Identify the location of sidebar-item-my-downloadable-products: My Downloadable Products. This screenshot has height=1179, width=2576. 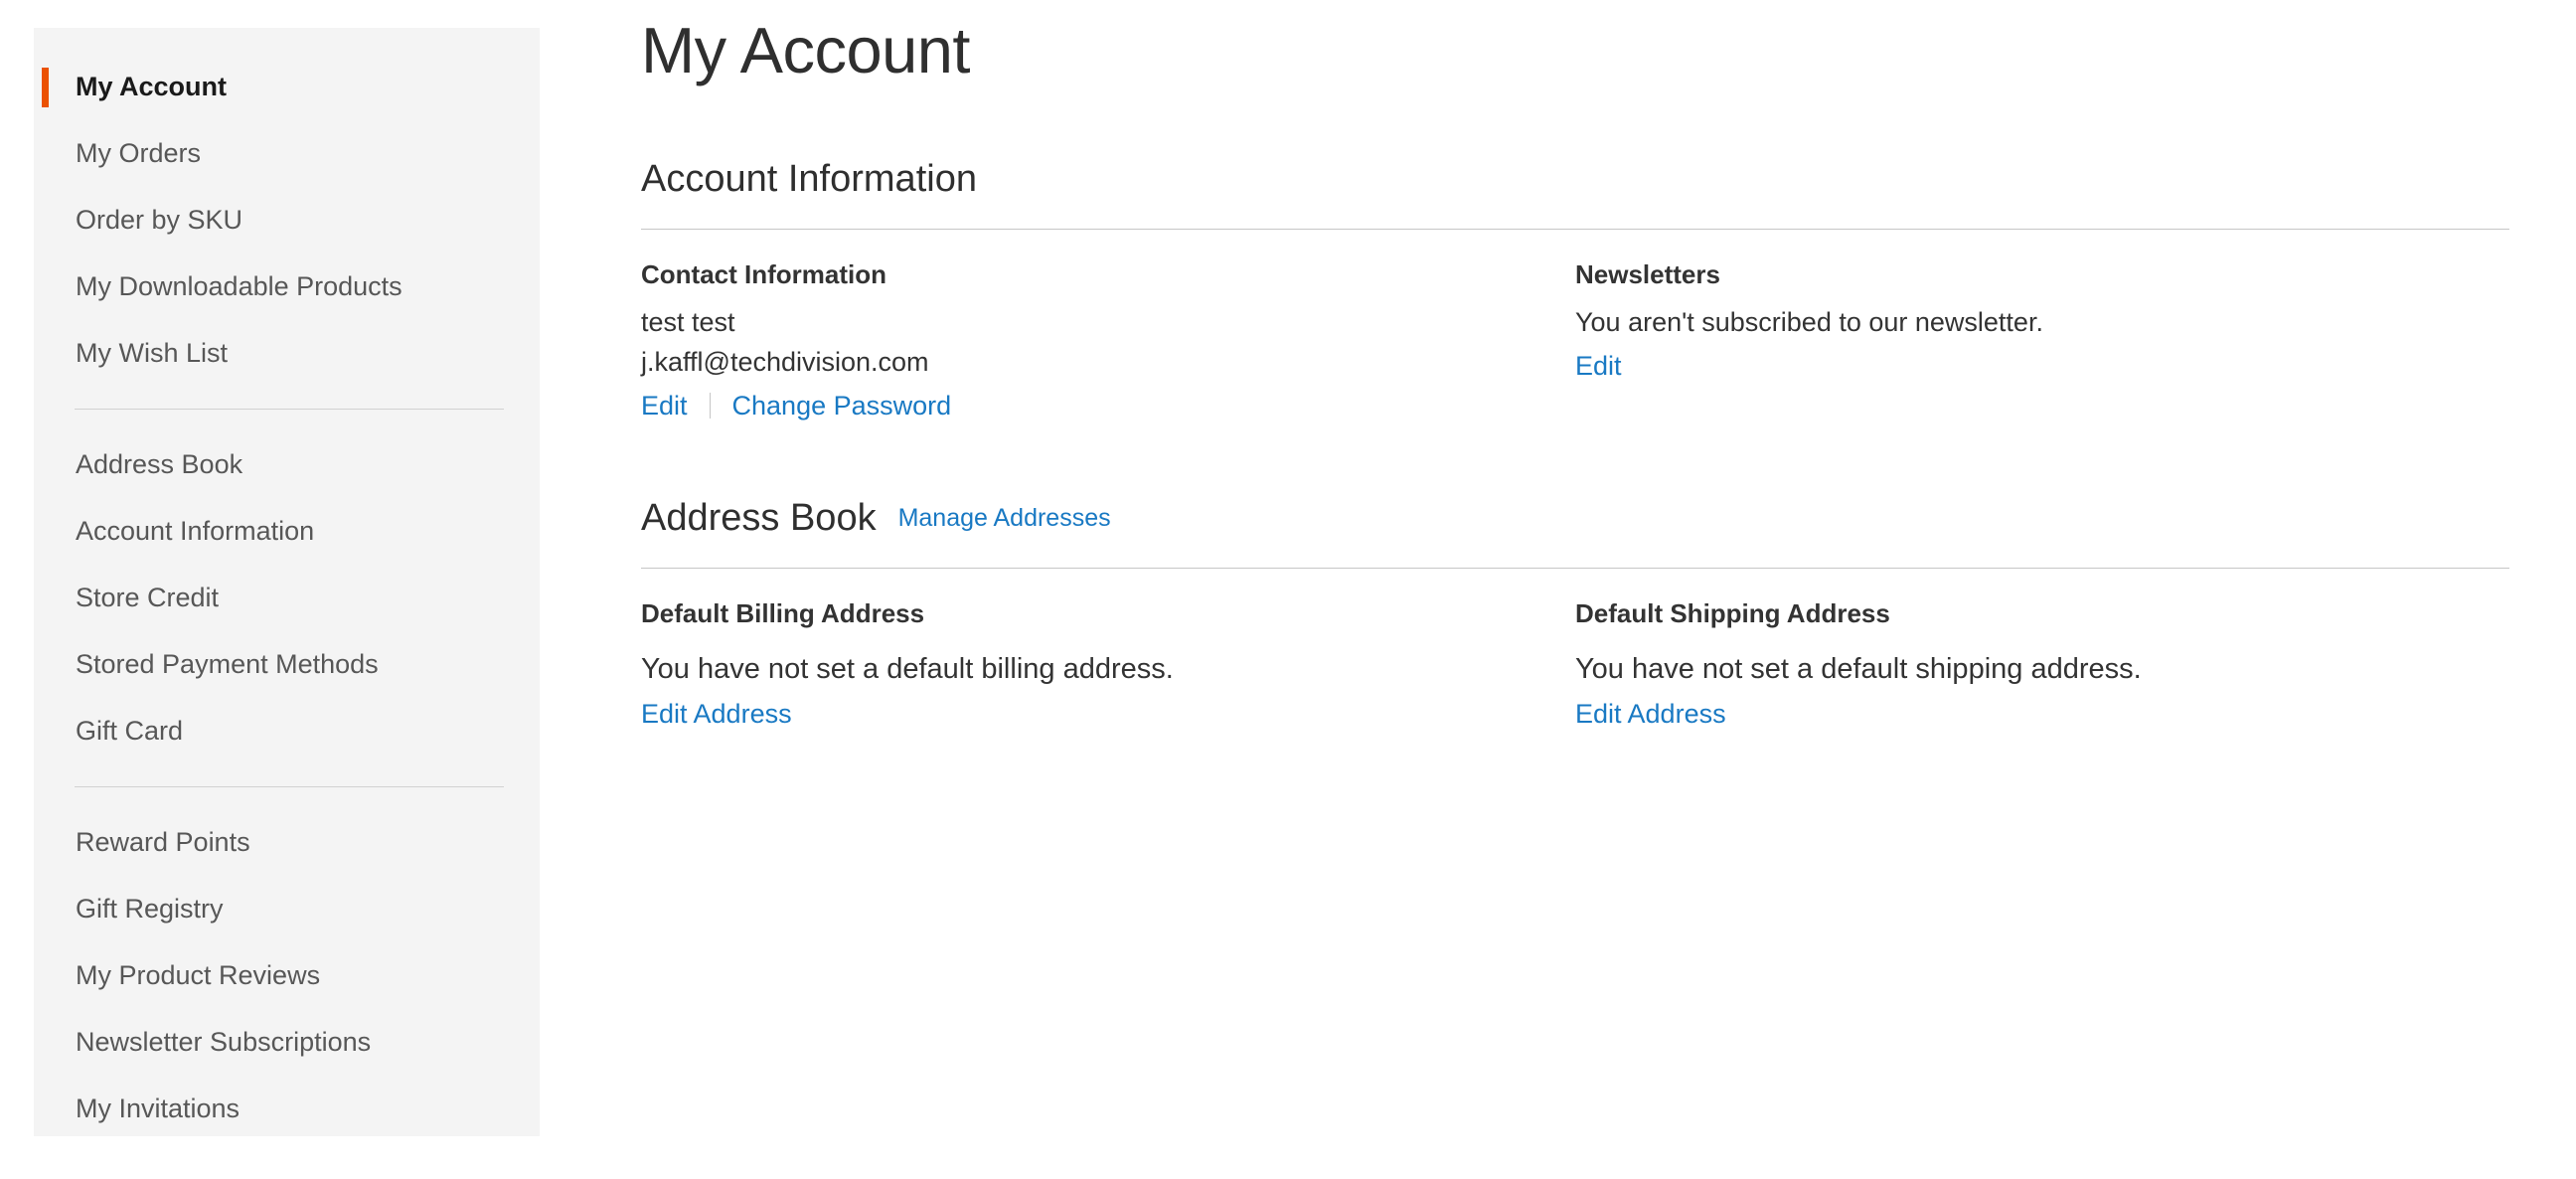
(287, 286).